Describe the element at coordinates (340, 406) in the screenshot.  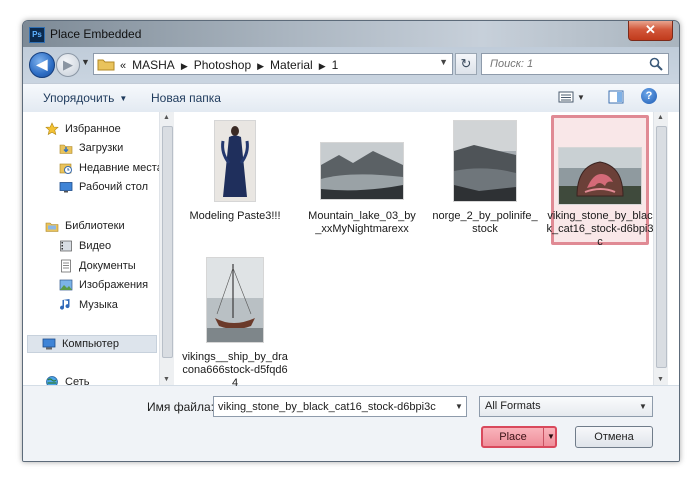
I see `filename-input` at that location.